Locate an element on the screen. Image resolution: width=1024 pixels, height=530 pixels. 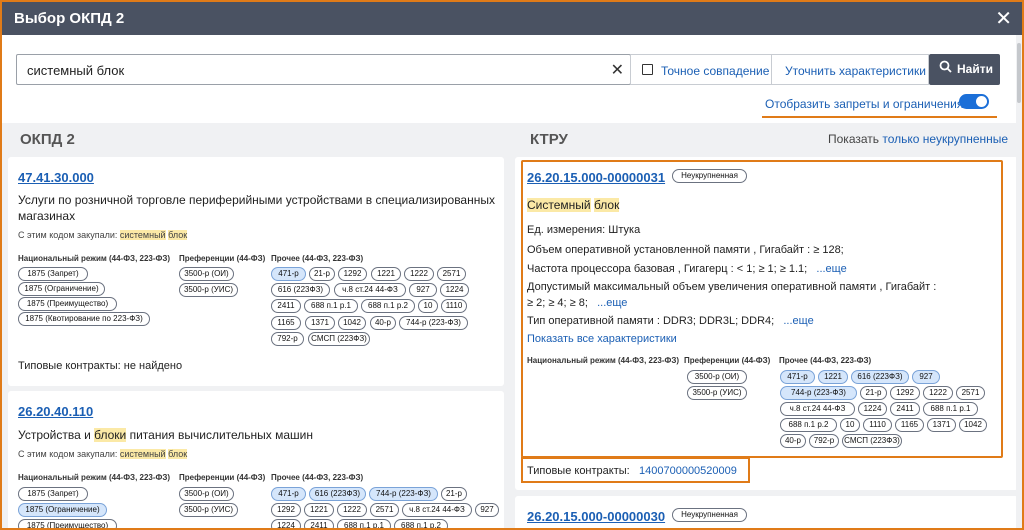
find-label: Найти is located at coordinates (975, 69).